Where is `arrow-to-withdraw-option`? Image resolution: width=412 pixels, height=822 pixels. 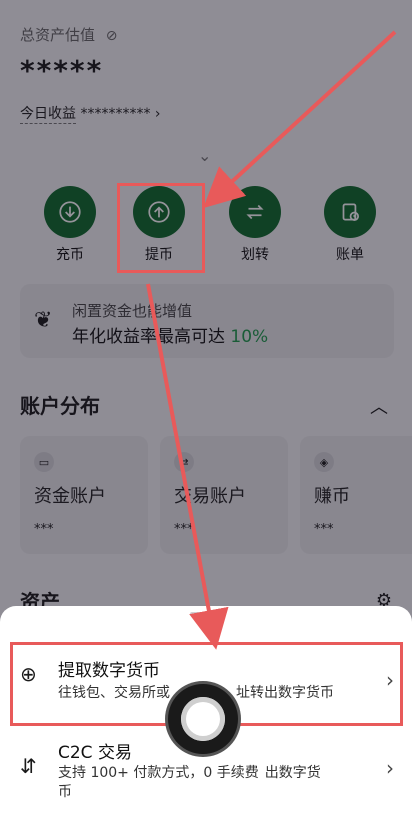
arrow-to-withdraw-option is located at coordinates (187, 466).